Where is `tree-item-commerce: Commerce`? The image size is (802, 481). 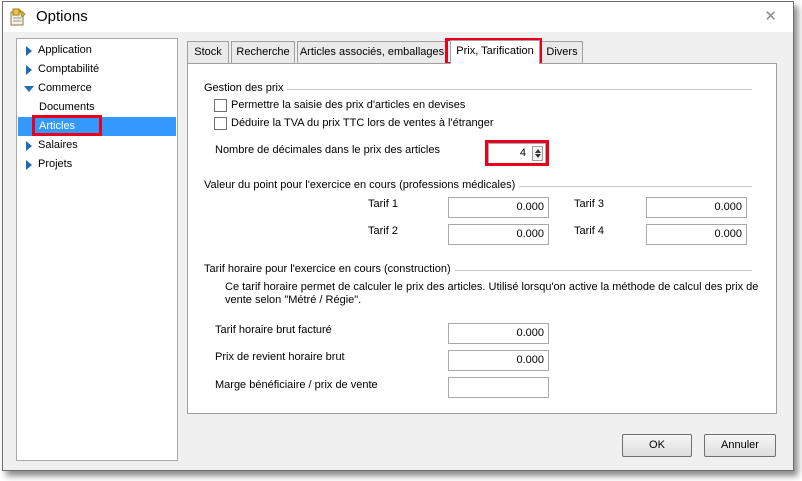
tree-item-commerce: Commerce is located at coordinates (97, 88).